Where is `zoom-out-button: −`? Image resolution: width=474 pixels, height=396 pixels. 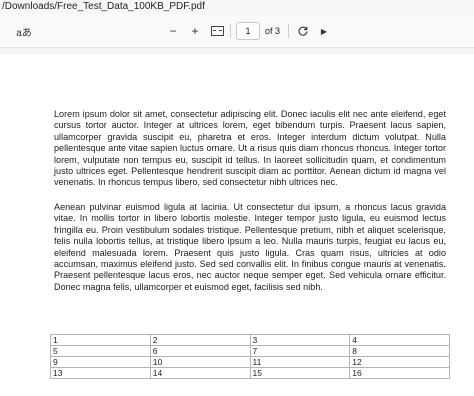 zoom-out-button: − is located at coordinates (173, 31).